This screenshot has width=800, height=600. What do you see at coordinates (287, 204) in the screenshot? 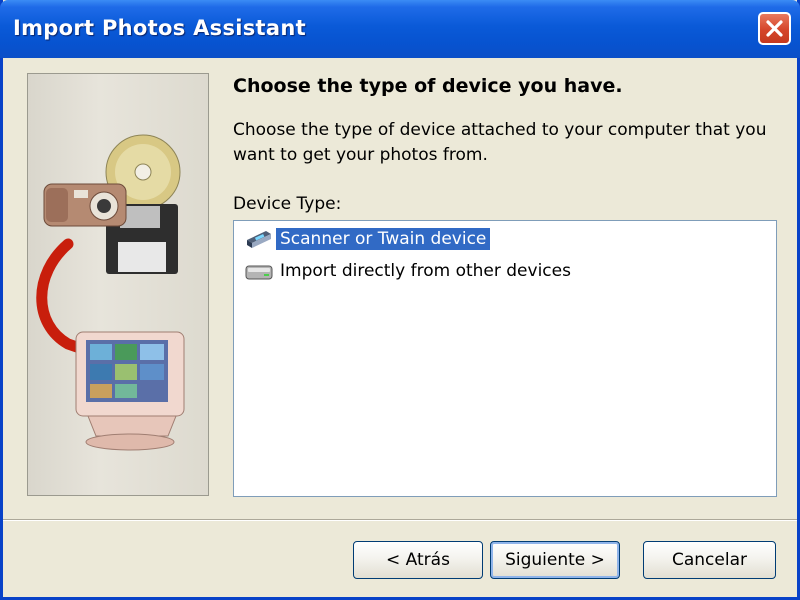
I see `device-type-label: Device Type:` at bounding box center [287, 204].